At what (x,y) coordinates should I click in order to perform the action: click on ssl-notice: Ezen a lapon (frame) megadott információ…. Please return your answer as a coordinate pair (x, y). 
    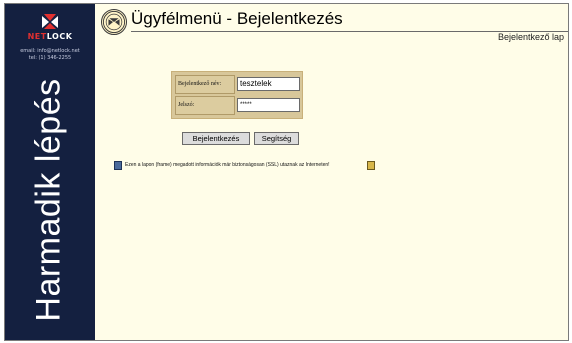
    Looking at the image, I should click on (264, 167).